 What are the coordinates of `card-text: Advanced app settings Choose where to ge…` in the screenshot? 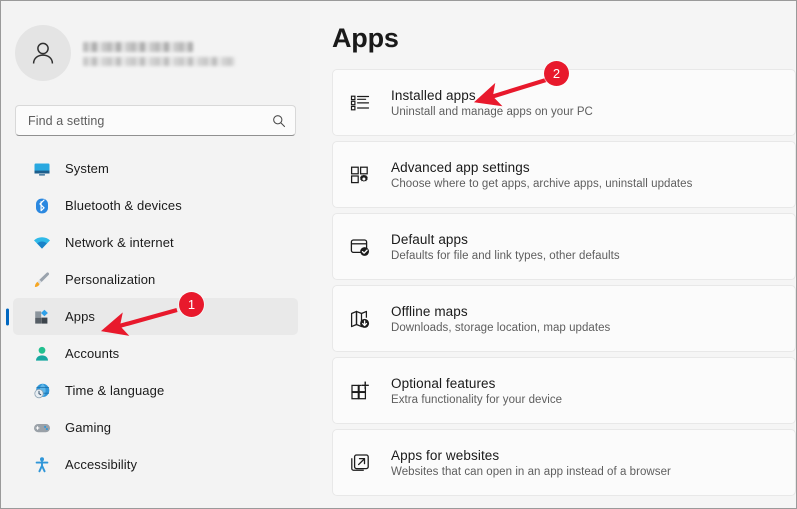 It's located at (541, 175).